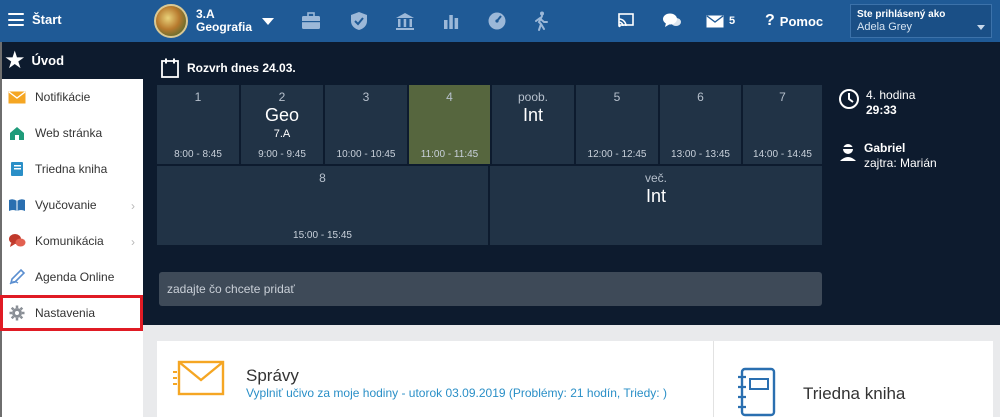 The image size is (1000, 417). Describe the element at coordinates (17, 133) in the screenshot. I see `house-icon` at that location.